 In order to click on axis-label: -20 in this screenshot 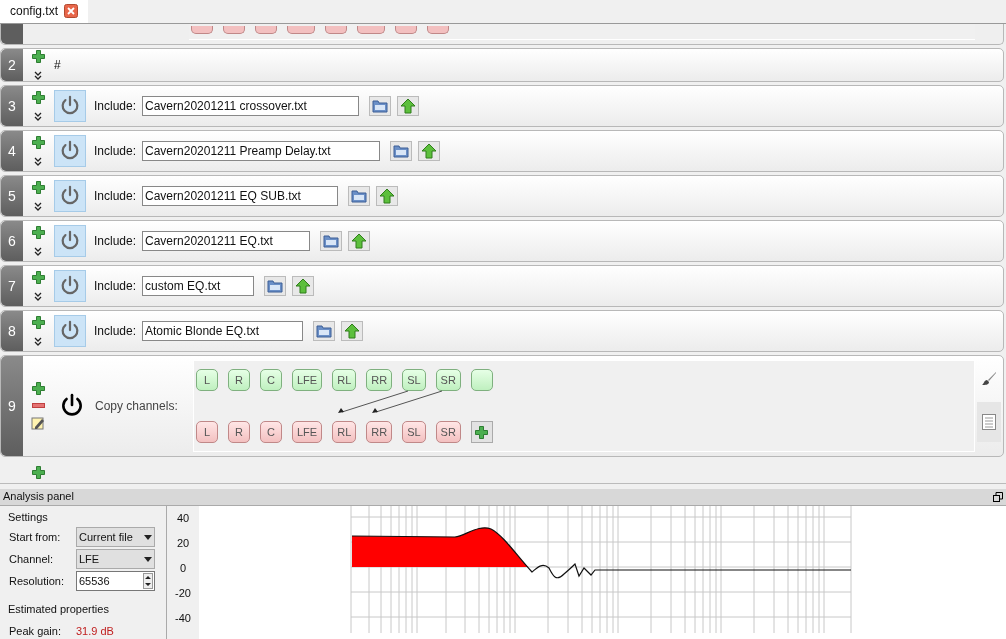, I will do `click(183, 593)`.